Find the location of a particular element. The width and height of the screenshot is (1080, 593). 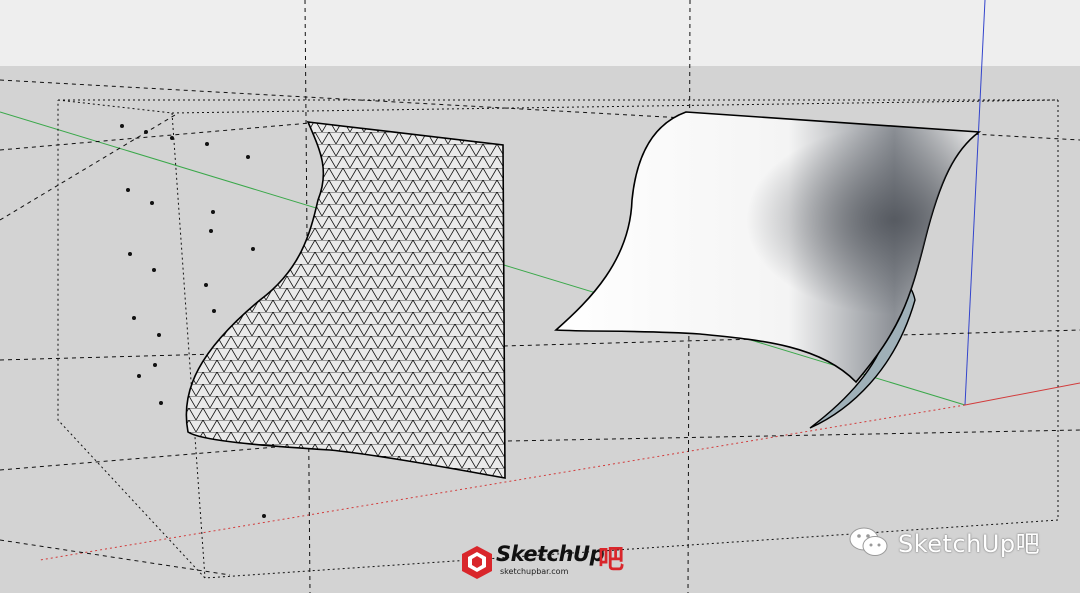

sketchupbar-logo: SketchUp 吧 sketchupbar.com is located at coordinates (542, 562).